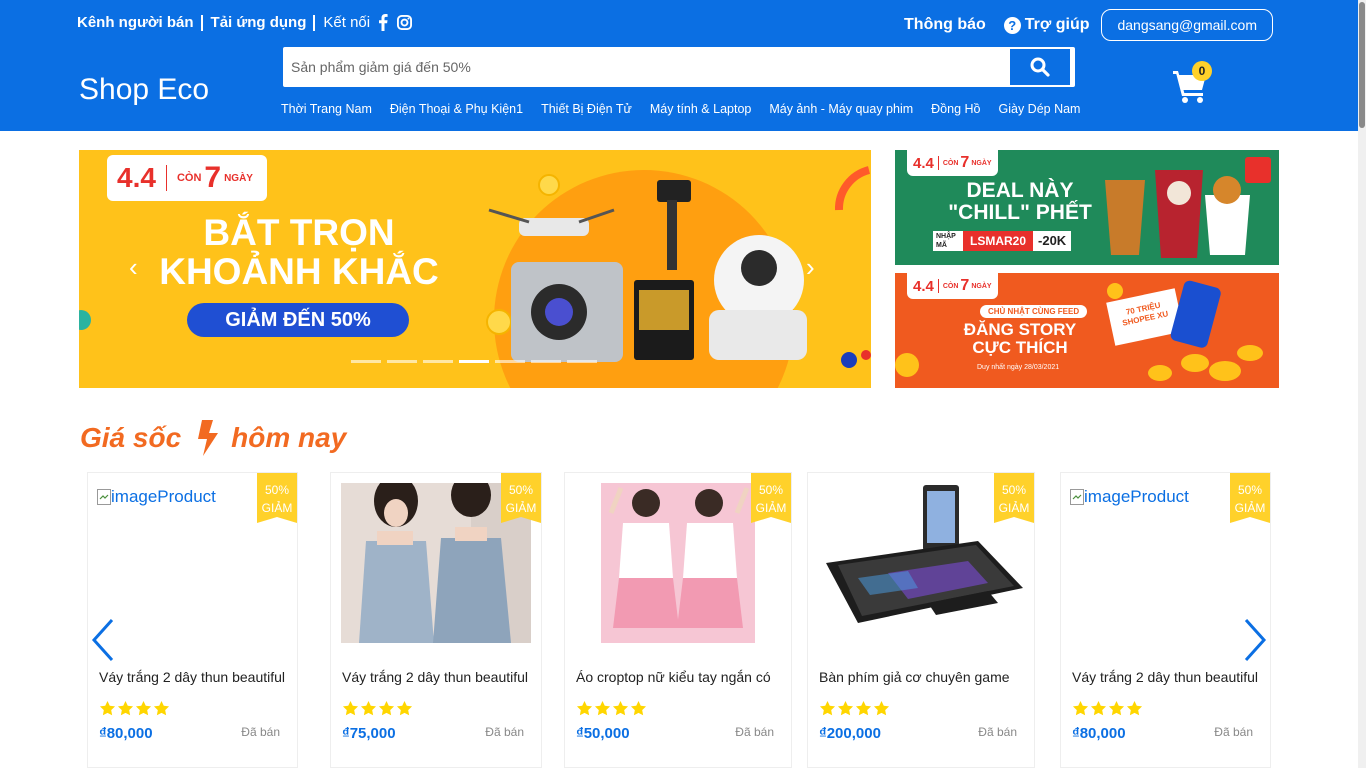 This screenshot has width=1366, height=768. What do you see at coordinates (945, 25) in the screenshot?
I see `notifications-link: Thông báo` at bounding box center [945, 25].